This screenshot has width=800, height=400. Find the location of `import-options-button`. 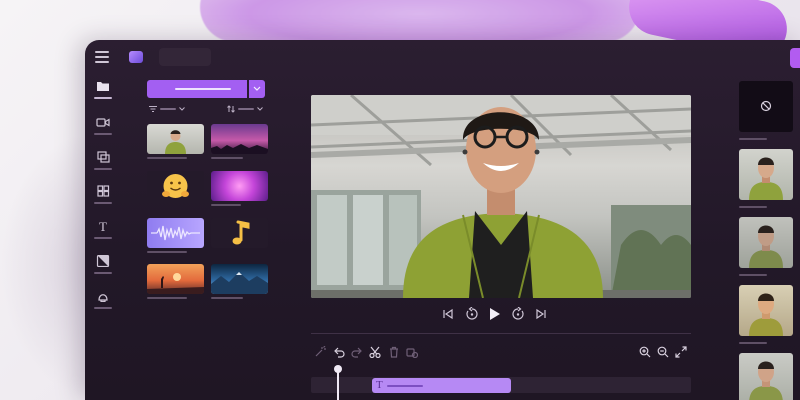

import-options-button is located at coordinates (257, 89).